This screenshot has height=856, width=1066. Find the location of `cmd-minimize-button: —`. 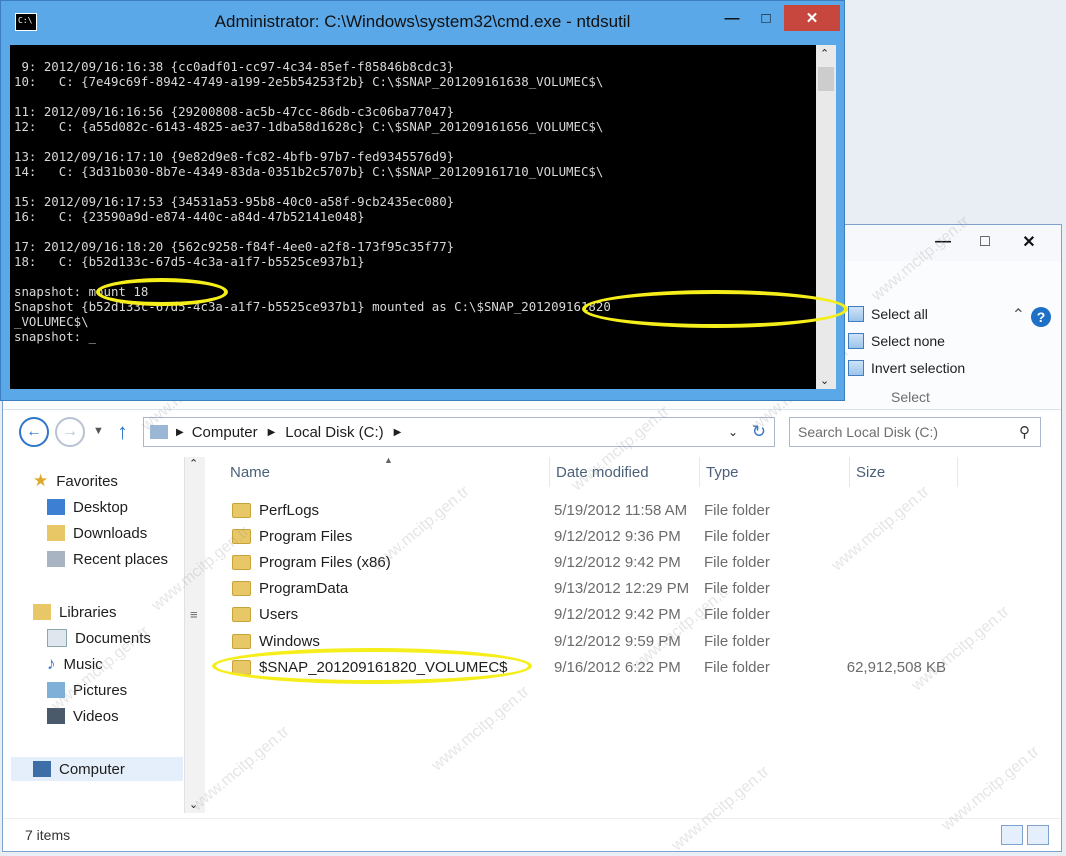

cmd-minimize-button: — is located at coordinates (732, 18).